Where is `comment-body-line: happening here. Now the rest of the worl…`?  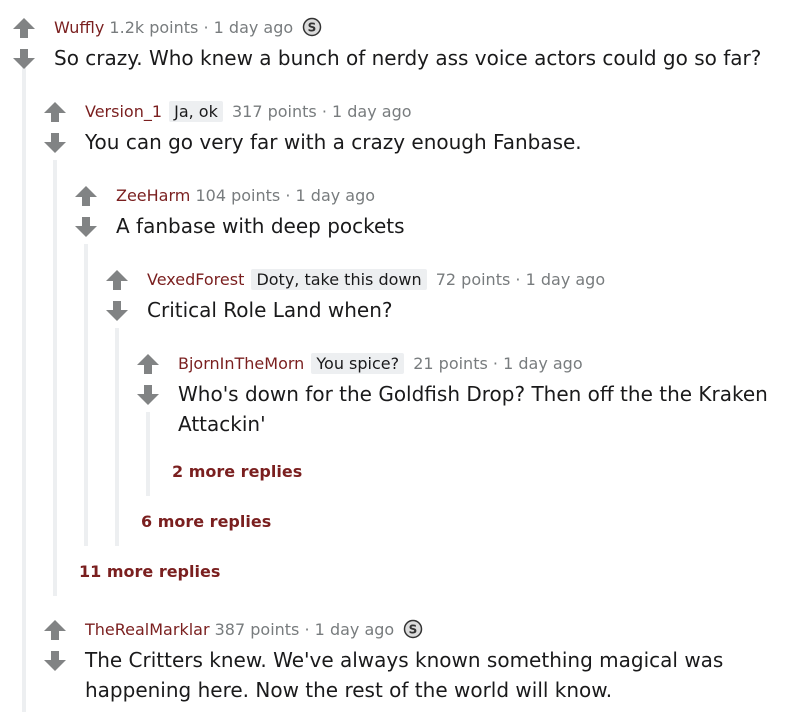
comment-body-line: happening here. Now the rest of the worl… is located at coordinates (349, 690).